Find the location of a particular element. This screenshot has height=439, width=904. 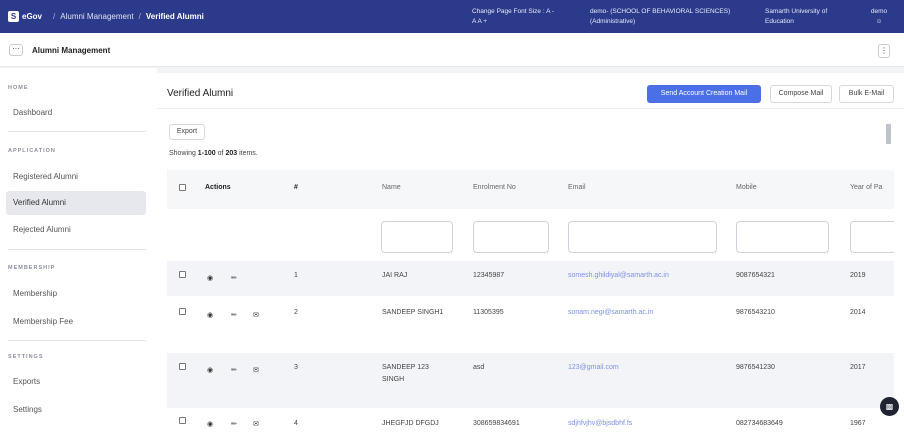

column-enrolment-no: Enrolment No is located at coordinates (494, 187).